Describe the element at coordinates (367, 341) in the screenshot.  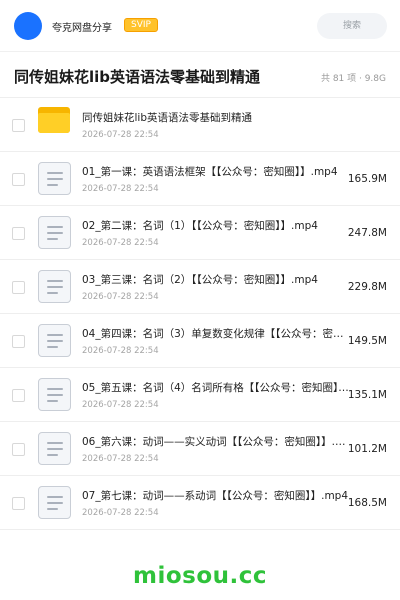
I see `item-size: 149.5M` at that location.